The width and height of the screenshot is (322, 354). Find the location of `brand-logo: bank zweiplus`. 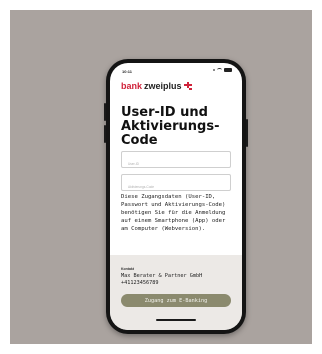

brand-logo: bank zweiplus is located at coordinates (156, 86).